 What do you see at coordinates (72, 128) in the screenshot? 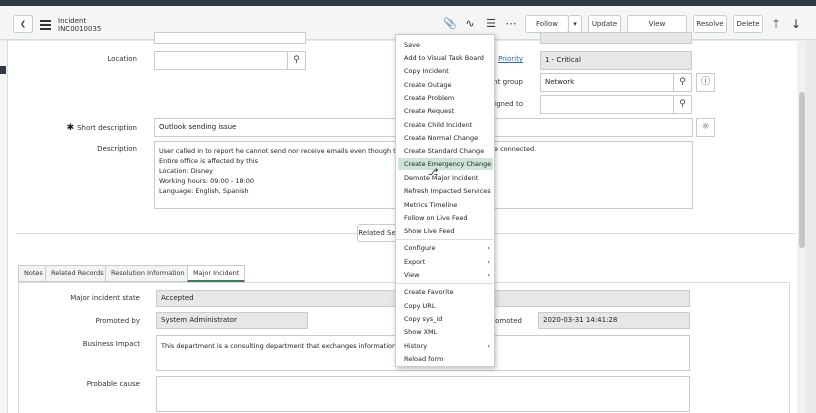
I see `required-icon: ✱` at bounding box center [72, 128].